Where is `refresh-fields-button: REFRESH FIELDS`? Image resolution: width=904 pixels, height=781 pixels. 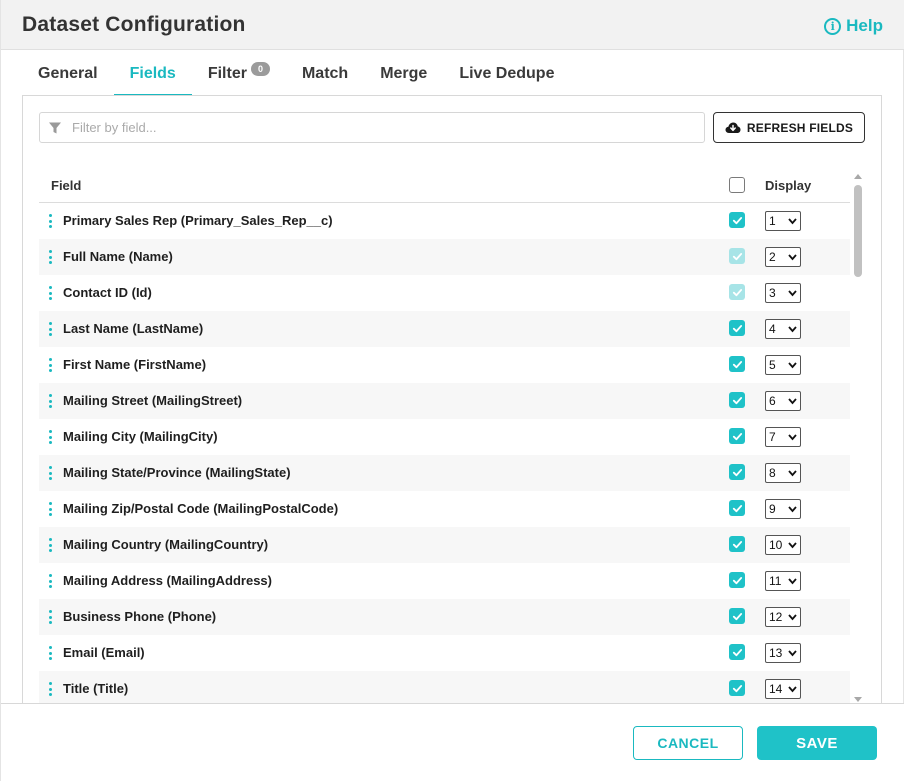 refresh-fields-button: REFRESH FIELDS is located at coordinates (789, 127).